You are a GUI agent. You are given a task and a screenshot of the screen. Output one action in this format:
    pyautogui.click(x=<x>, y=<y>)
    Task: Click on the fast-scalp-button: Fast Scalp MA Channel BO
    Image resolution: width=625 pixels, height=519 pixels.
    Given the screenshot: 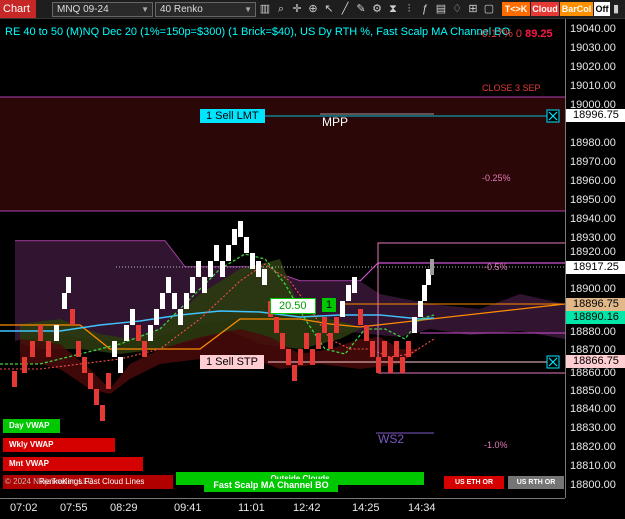 What is the action you would take?
    pyautogui.click(x=271, y=485)
    